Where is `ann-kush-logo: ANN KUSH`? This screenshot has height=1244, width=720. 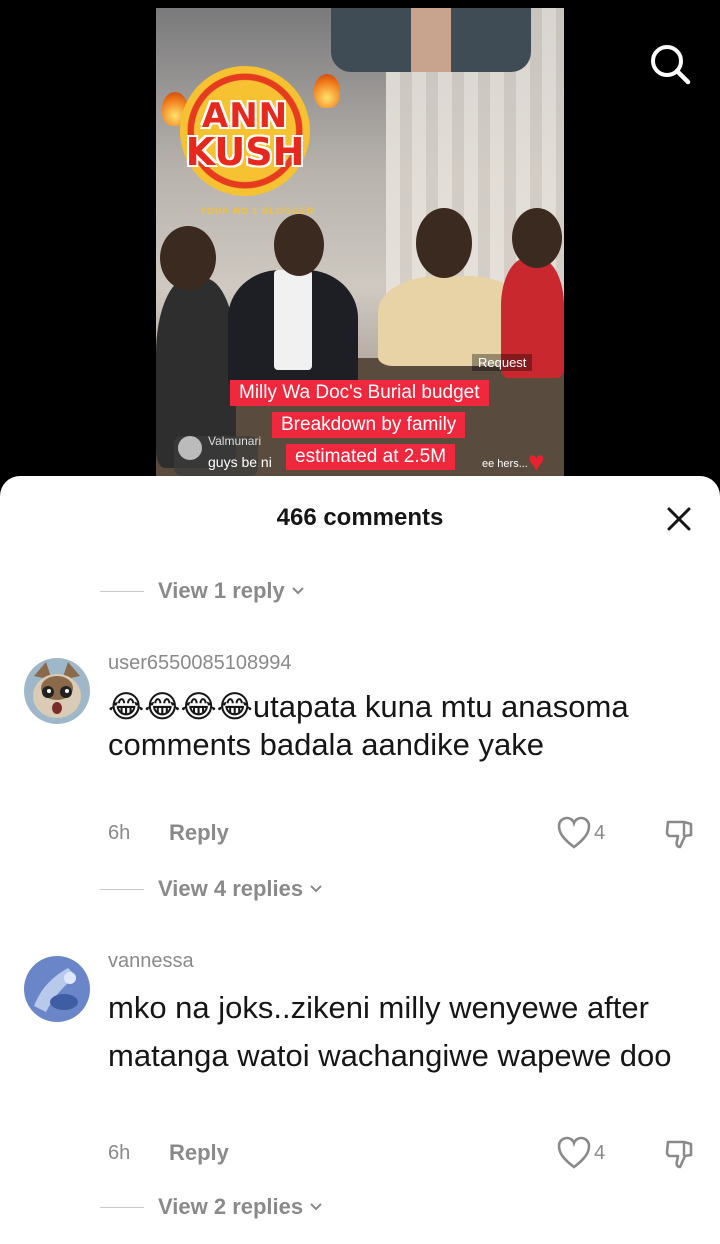 ann-kush-logo: ANN KUSH is located at coordinates (245, 131).